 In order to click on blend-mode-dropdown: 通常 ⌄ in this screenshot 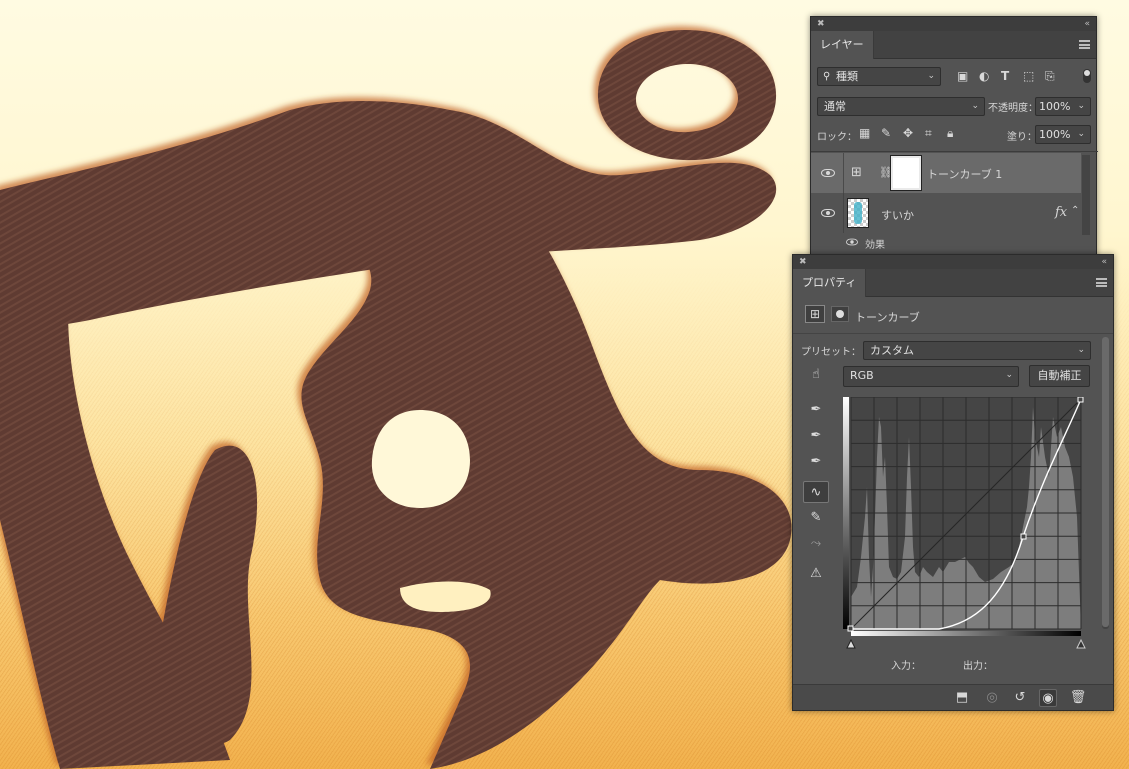, I will do `click(901, 106)`.